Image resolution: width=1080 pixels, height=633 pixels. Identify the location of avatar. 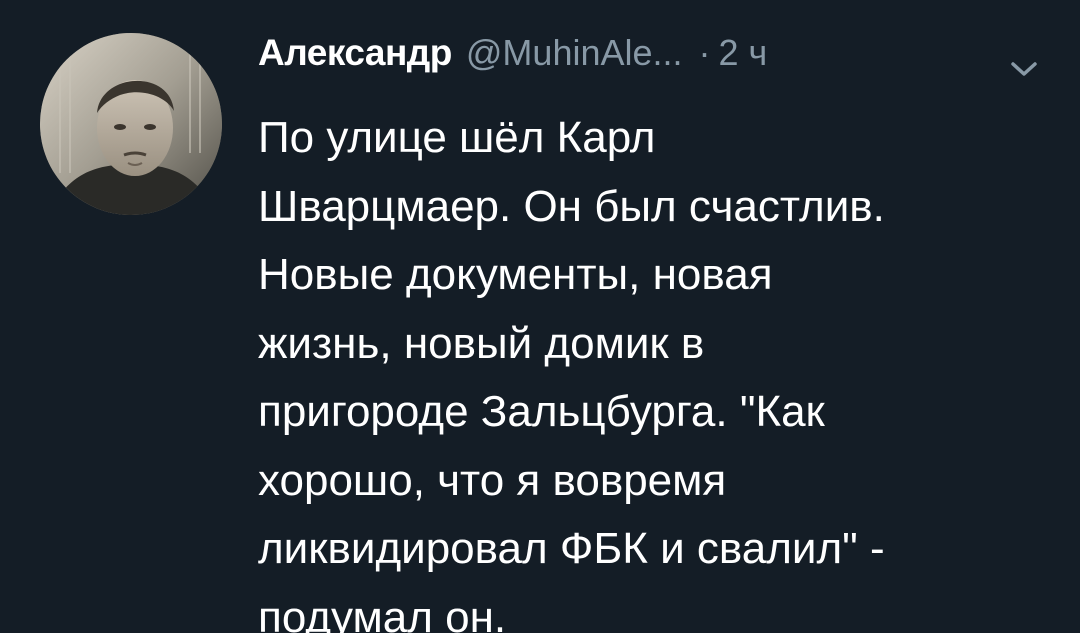
(131, 124).